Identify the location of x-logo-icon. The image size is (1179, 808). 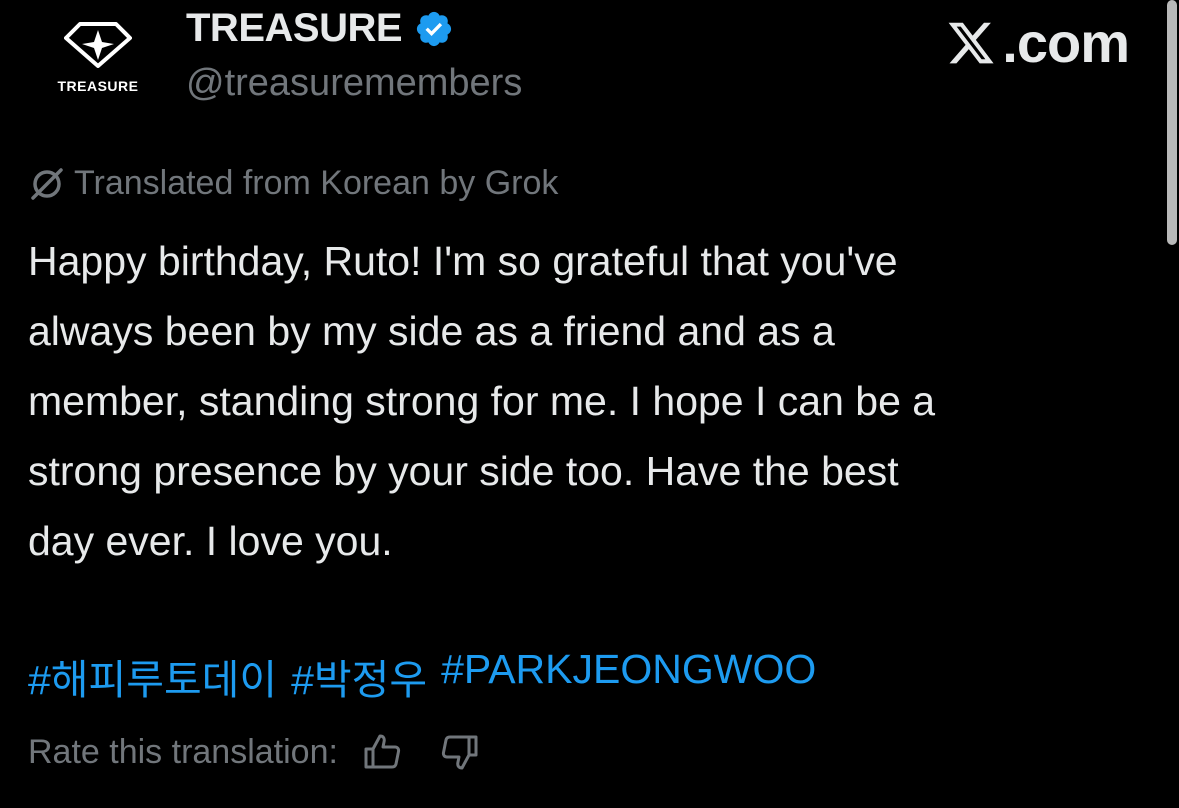
(971, 42).